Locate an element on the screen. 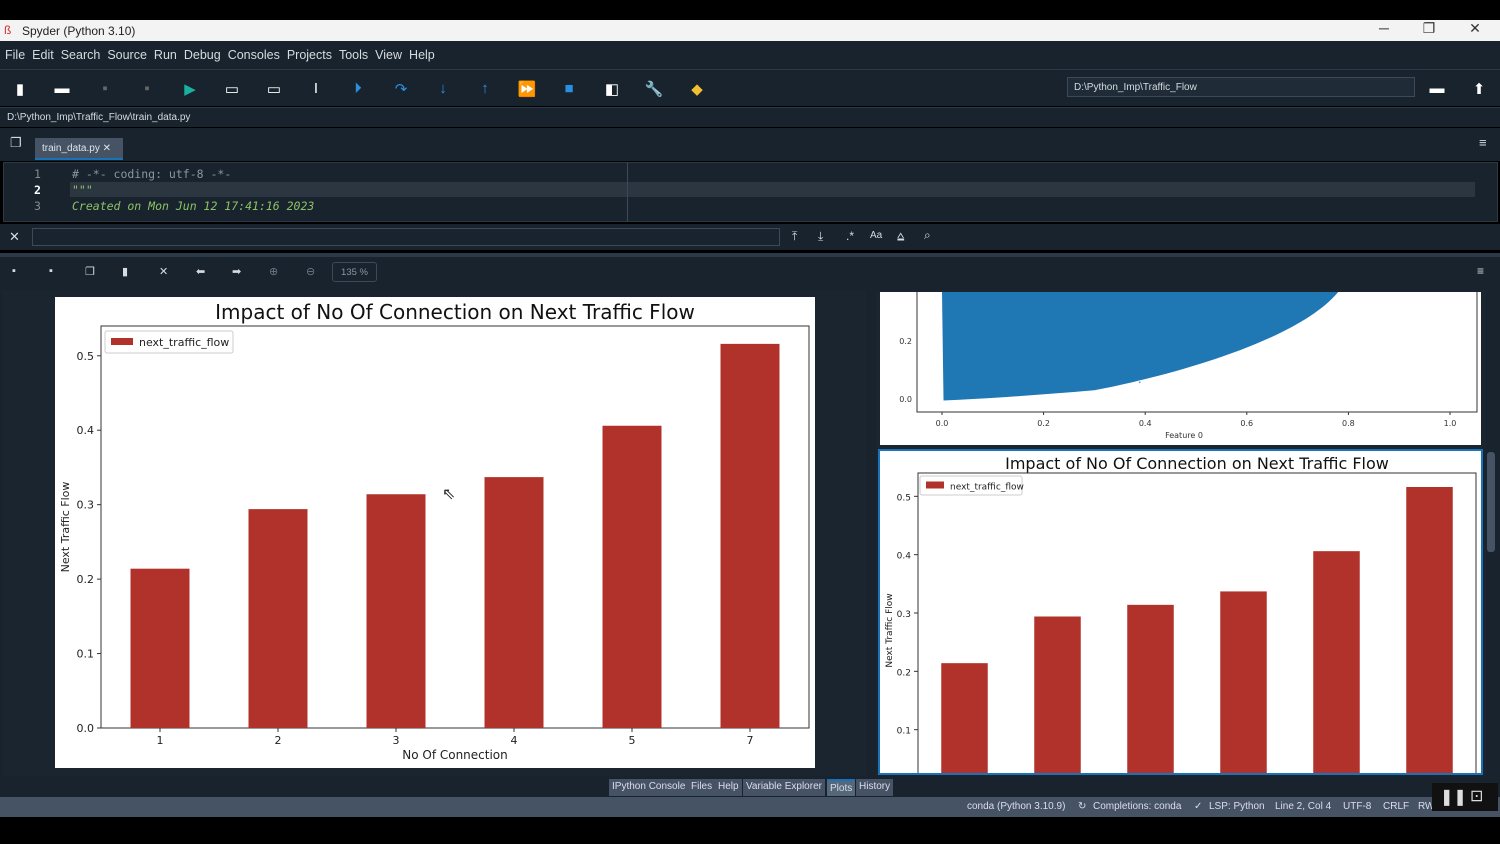 The image size is (1500, 844). tab-history: History is located at coordinates (875, 787).